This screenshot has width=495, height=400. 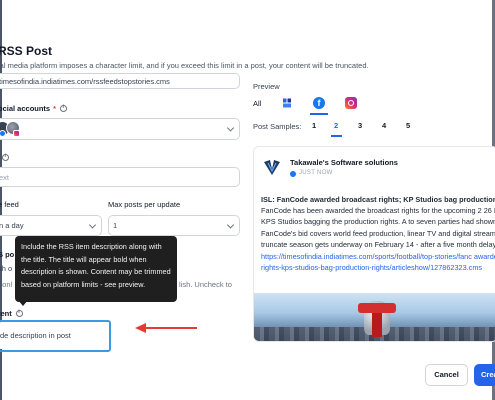 I want to click on sample-tab-5: 5, so click(x=408, y=125).